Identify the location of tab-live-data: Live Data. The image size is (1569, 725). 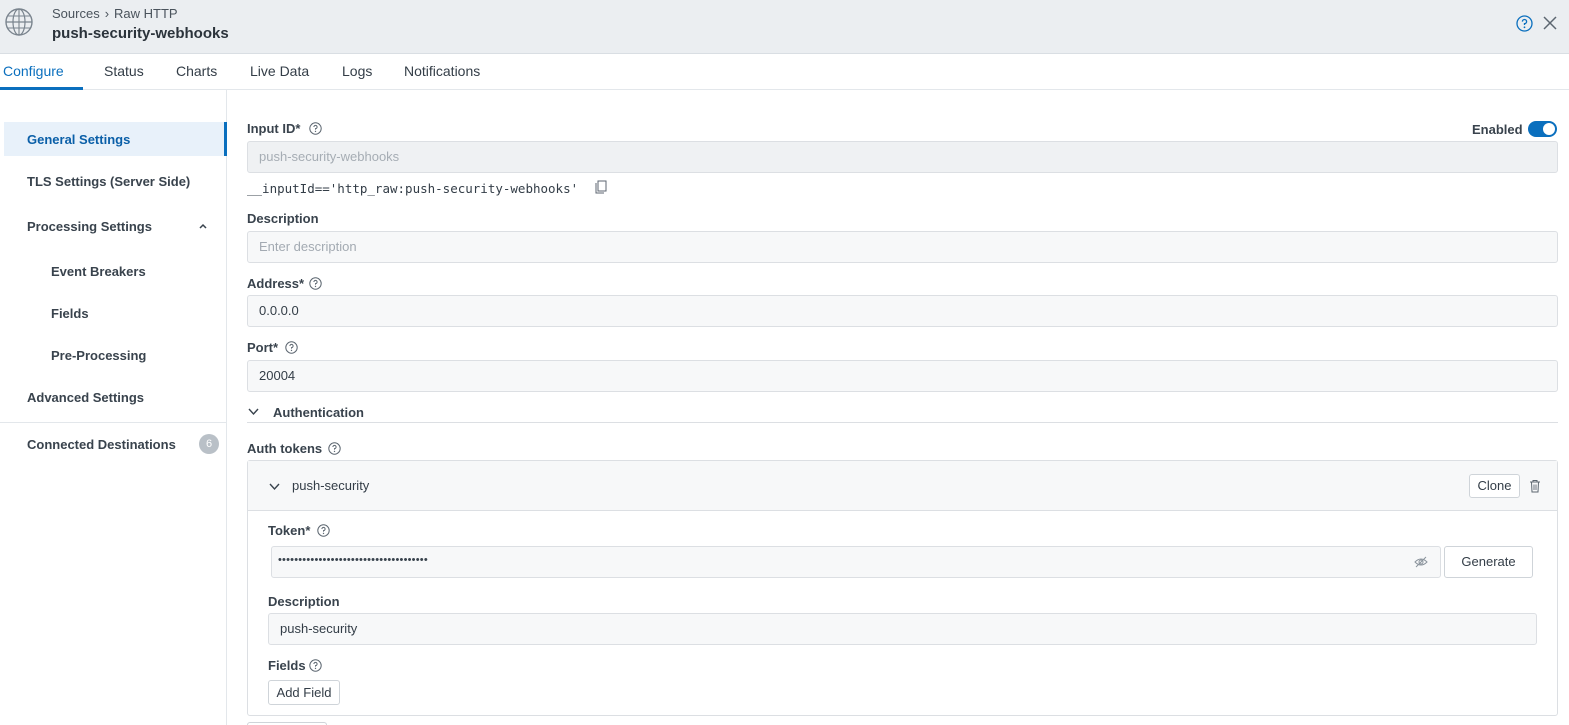
(279, 71).